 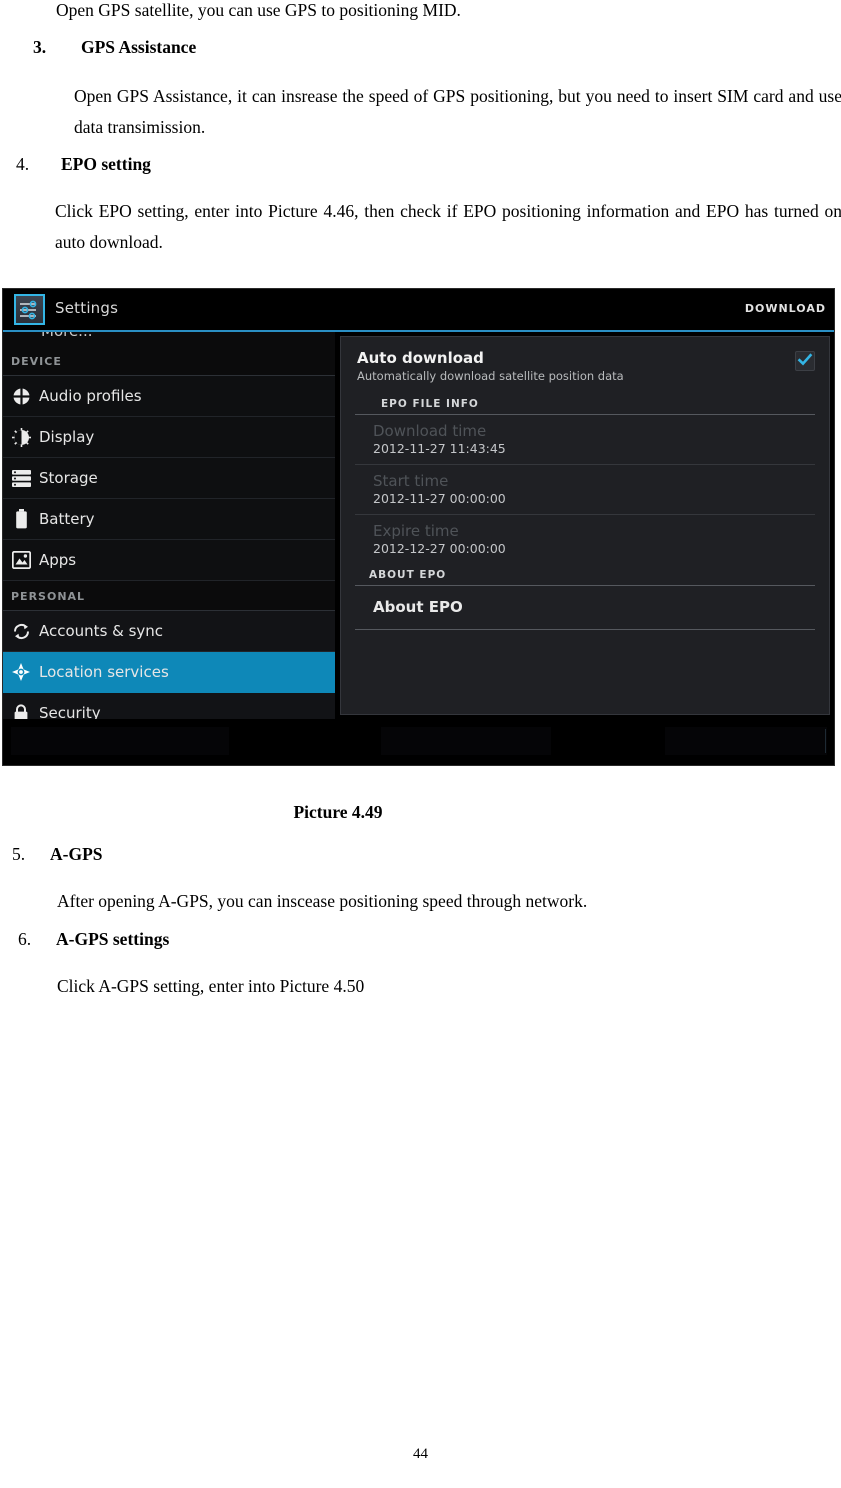 What do you see at coordinates (106, 164) in the screenshot?
I see `list-label: EPO setting` at bounding box center [106, 164].